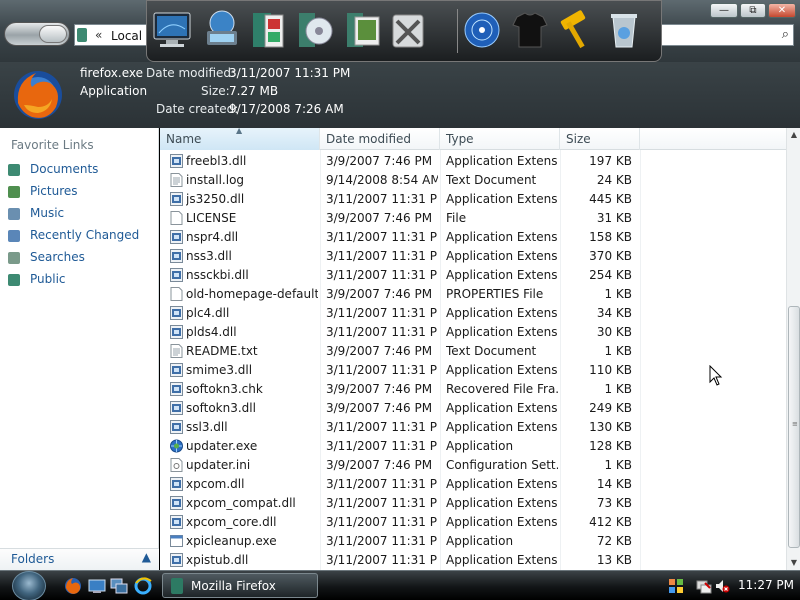 This screenshot has width=800, height=600. Describe the element at coordinates (81, 280) in the screenshot. I see `sidebar-item-public: Public` at that location.